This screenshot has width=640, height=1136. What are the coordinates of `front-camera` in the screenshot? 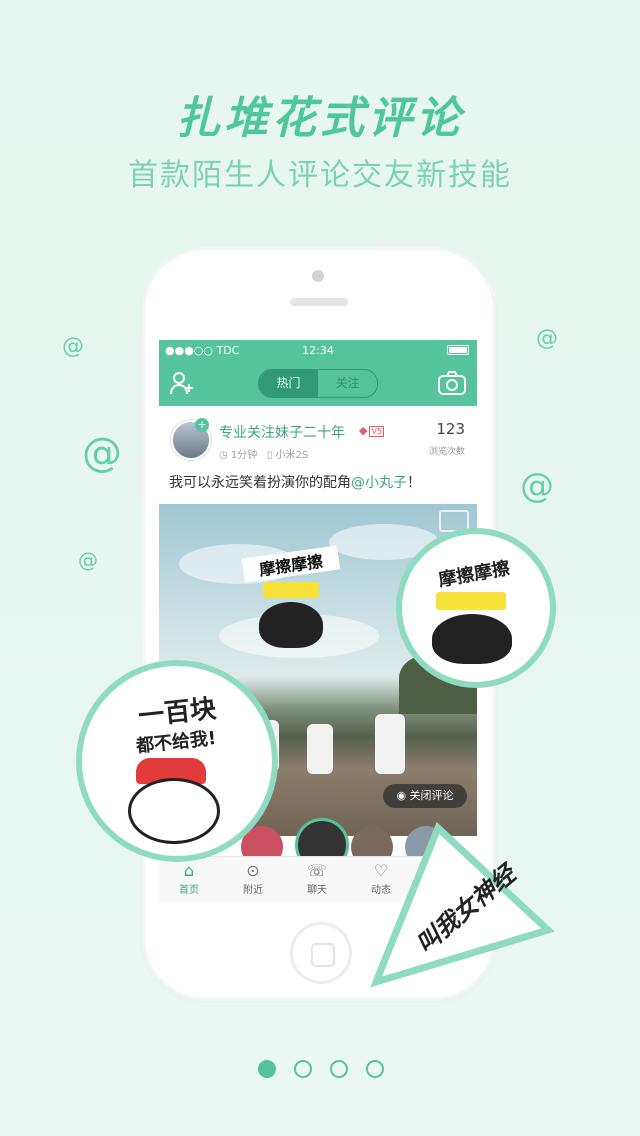 It's located at (318, 276).